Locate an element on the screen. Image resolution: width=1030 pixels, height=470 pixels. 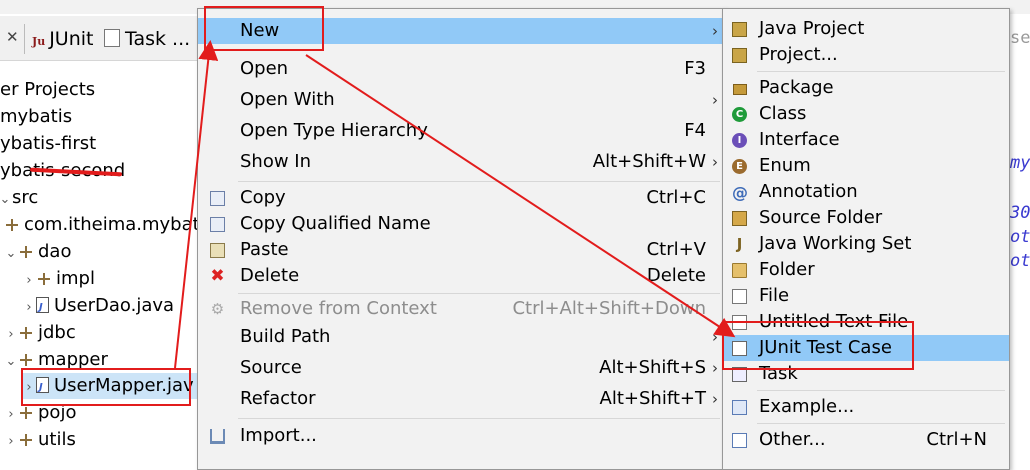
submenu-item-folder: Folder is located at coordinates (866, 270).